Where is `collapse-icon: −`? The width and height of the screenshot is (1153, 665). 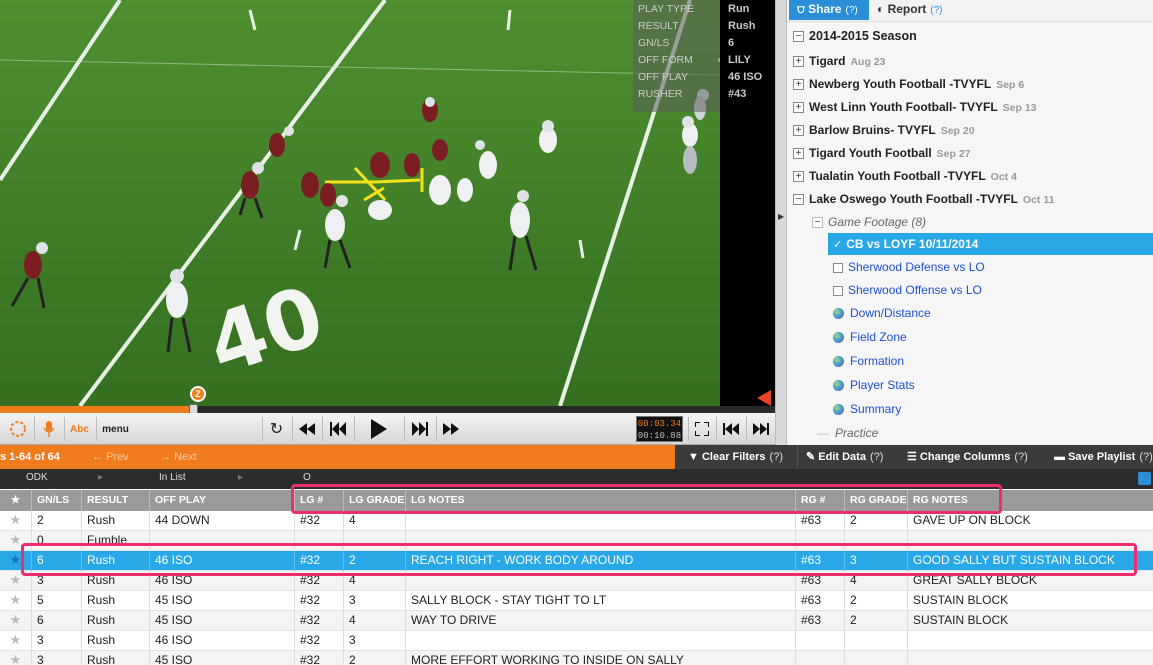 collapse-icon: − is located at coordinates (798, 37).